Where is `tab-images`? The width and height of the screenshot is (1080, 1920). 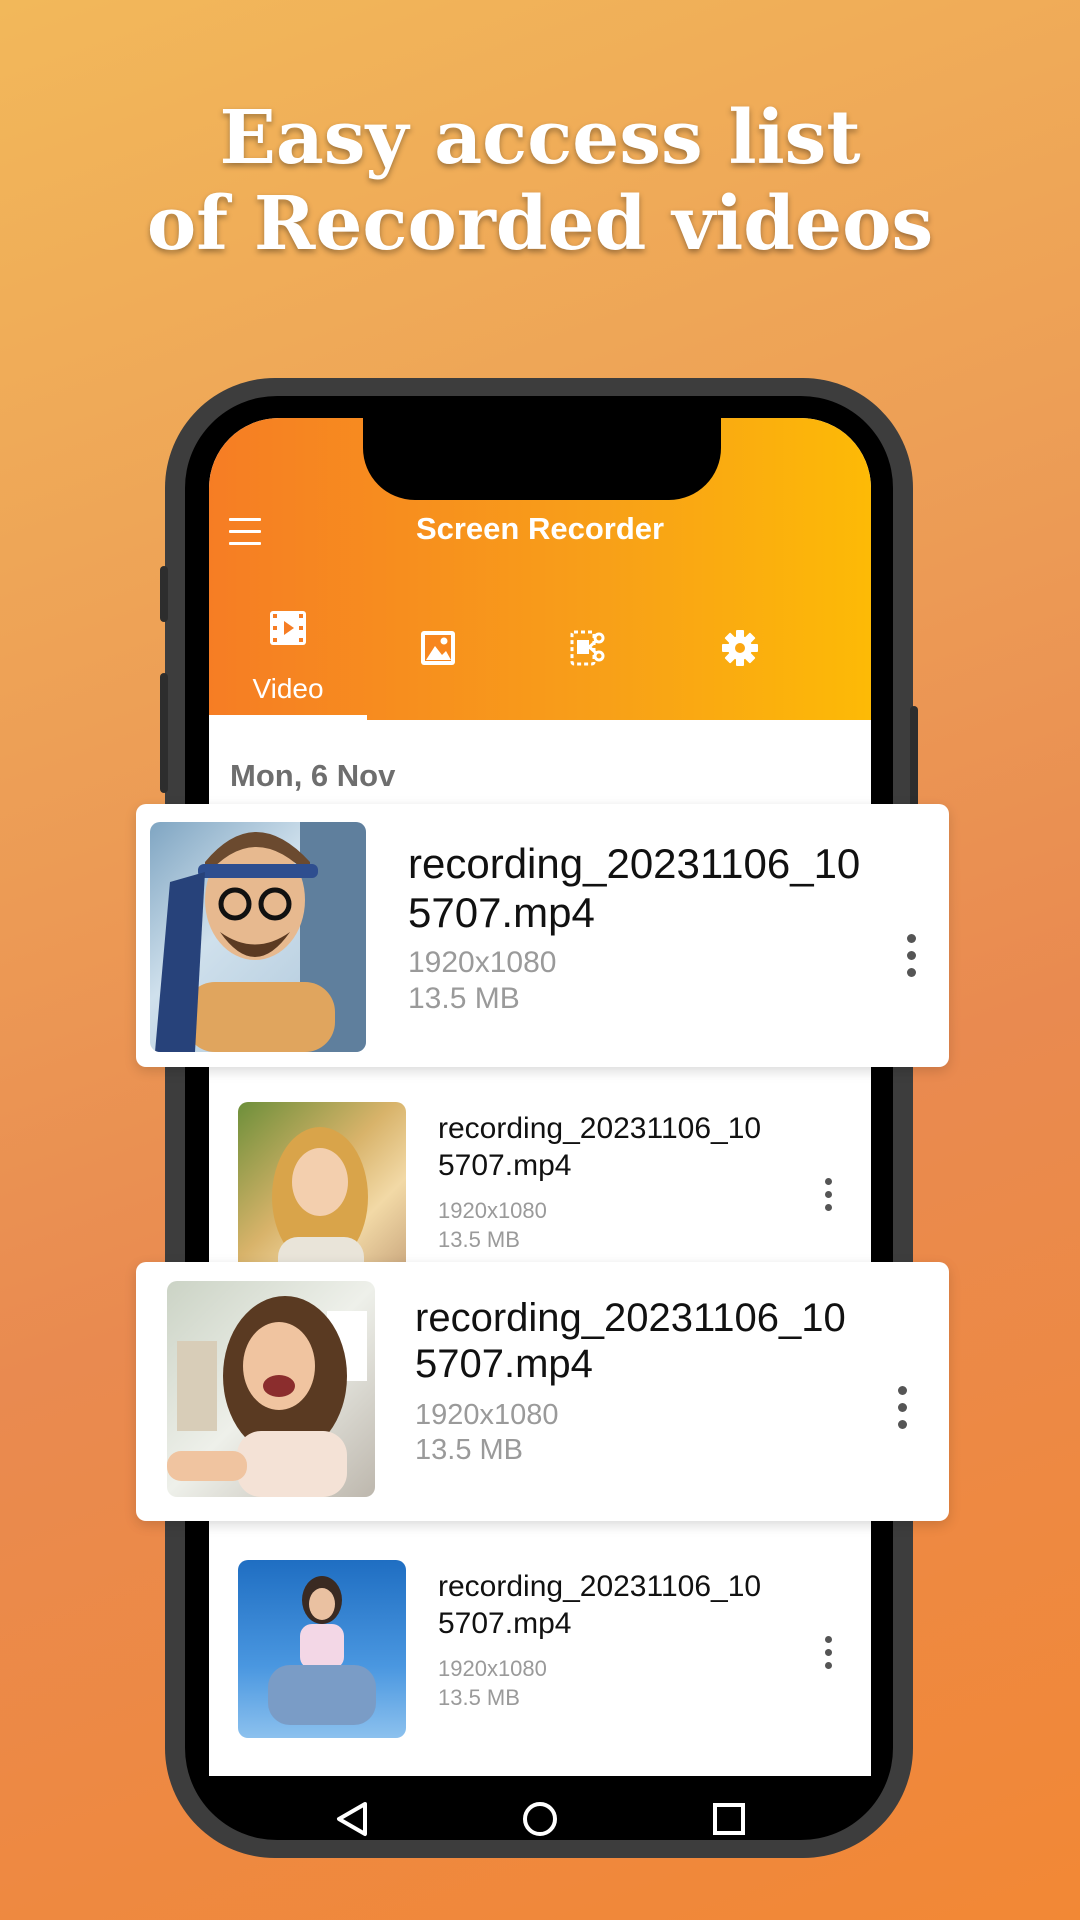
tab-images is located at coordinates (438, 664).